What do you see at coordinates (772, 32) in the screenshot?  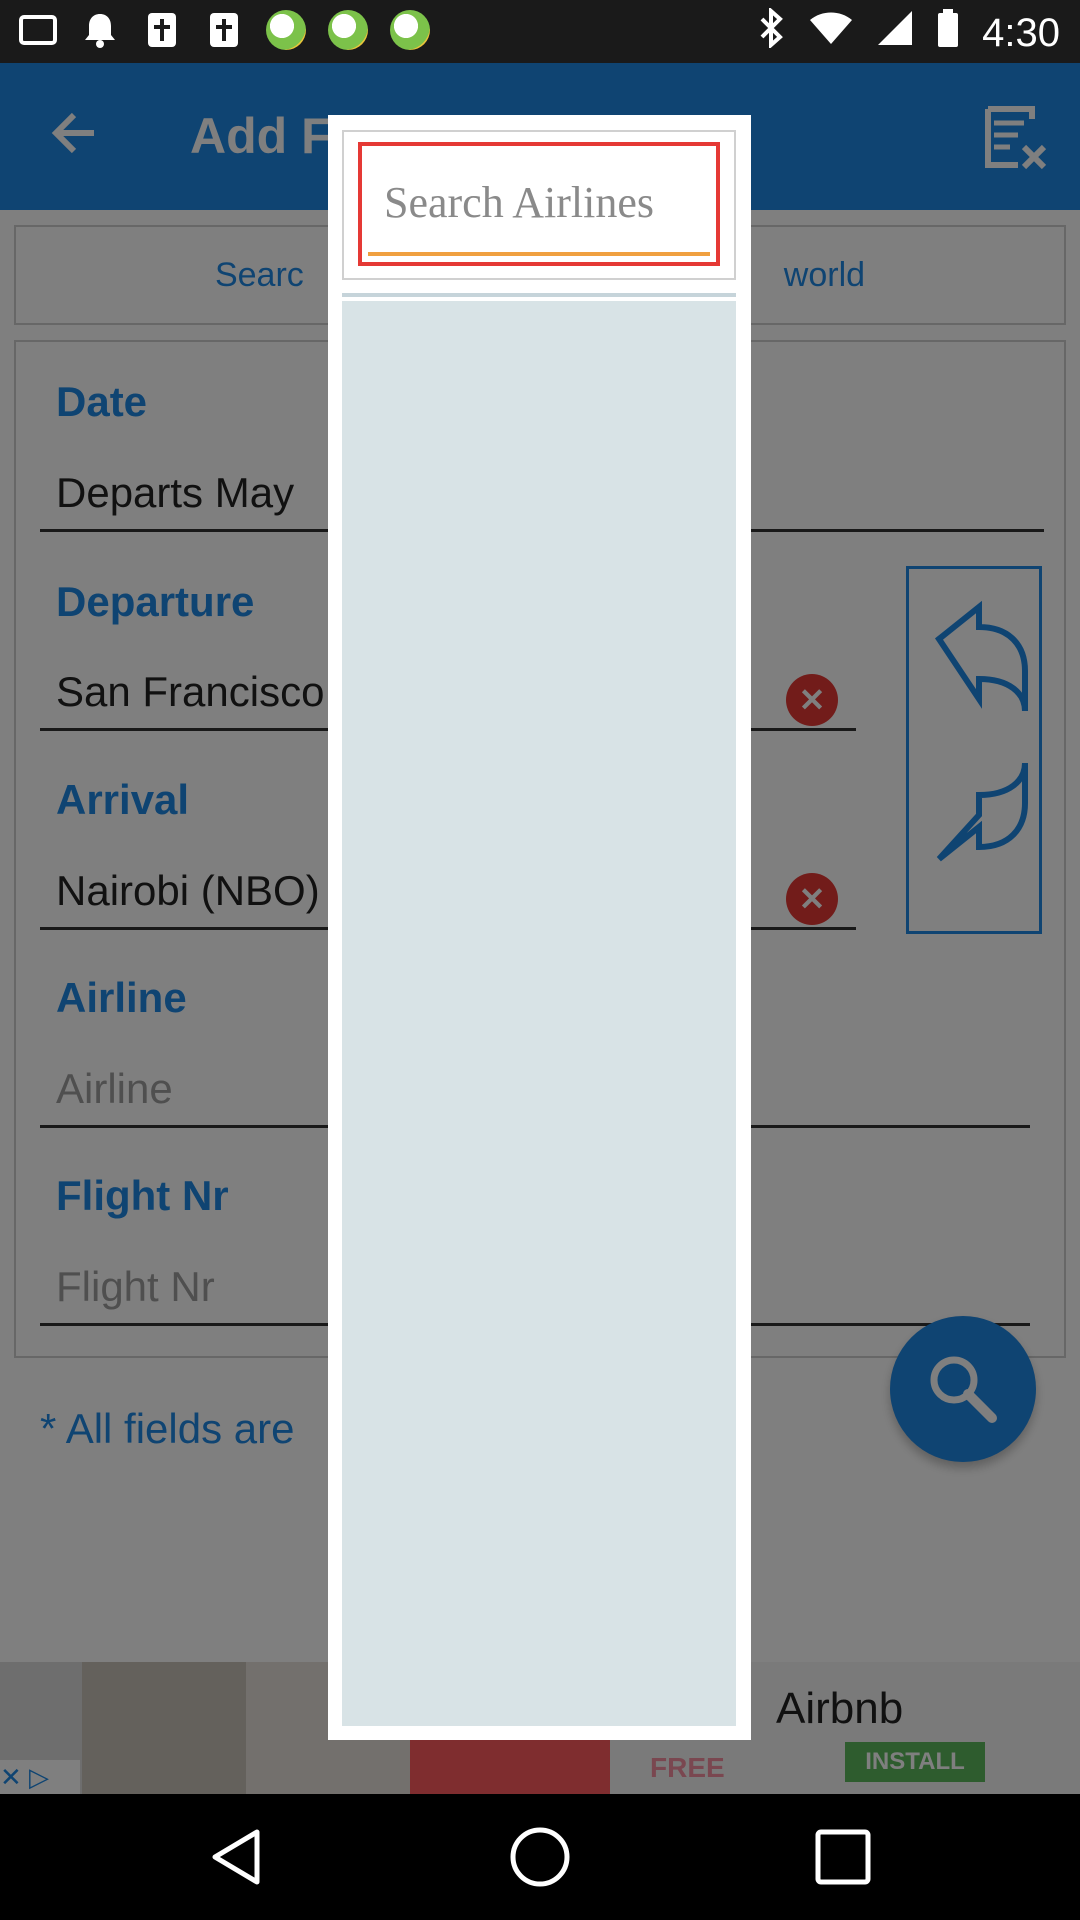 I see `bluetooth-icon` at bounding box center [772, 32].